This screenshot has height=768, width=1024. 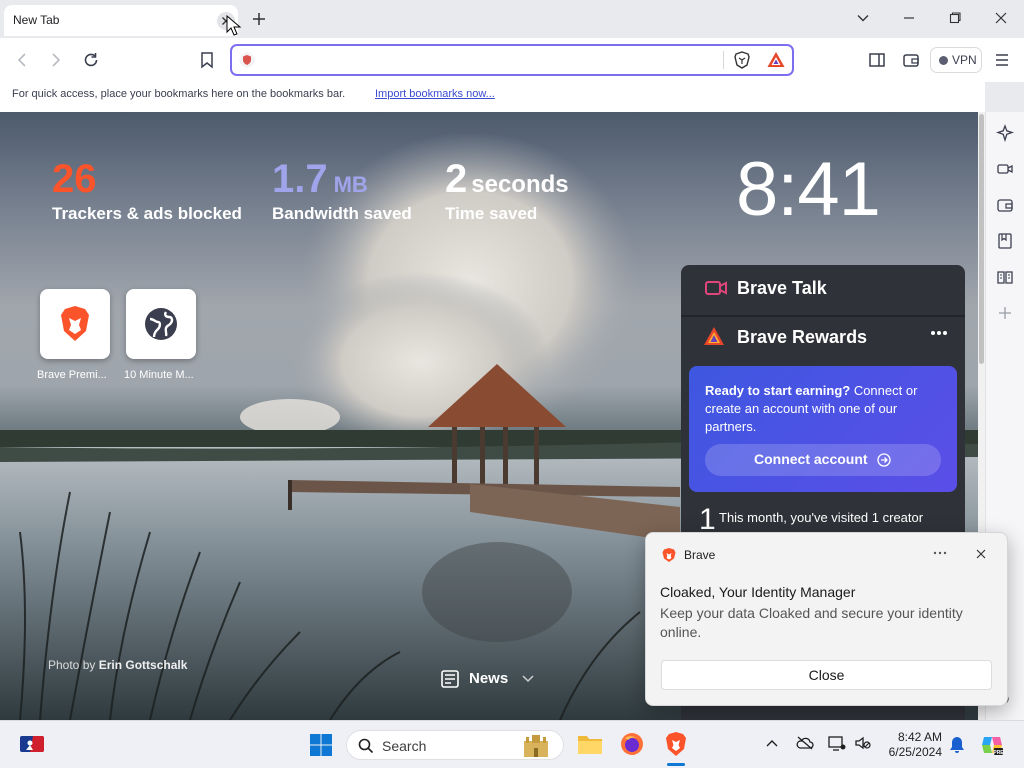 I want to click on photo-credit-prefix: Photo by, so click(x=73, y=665).